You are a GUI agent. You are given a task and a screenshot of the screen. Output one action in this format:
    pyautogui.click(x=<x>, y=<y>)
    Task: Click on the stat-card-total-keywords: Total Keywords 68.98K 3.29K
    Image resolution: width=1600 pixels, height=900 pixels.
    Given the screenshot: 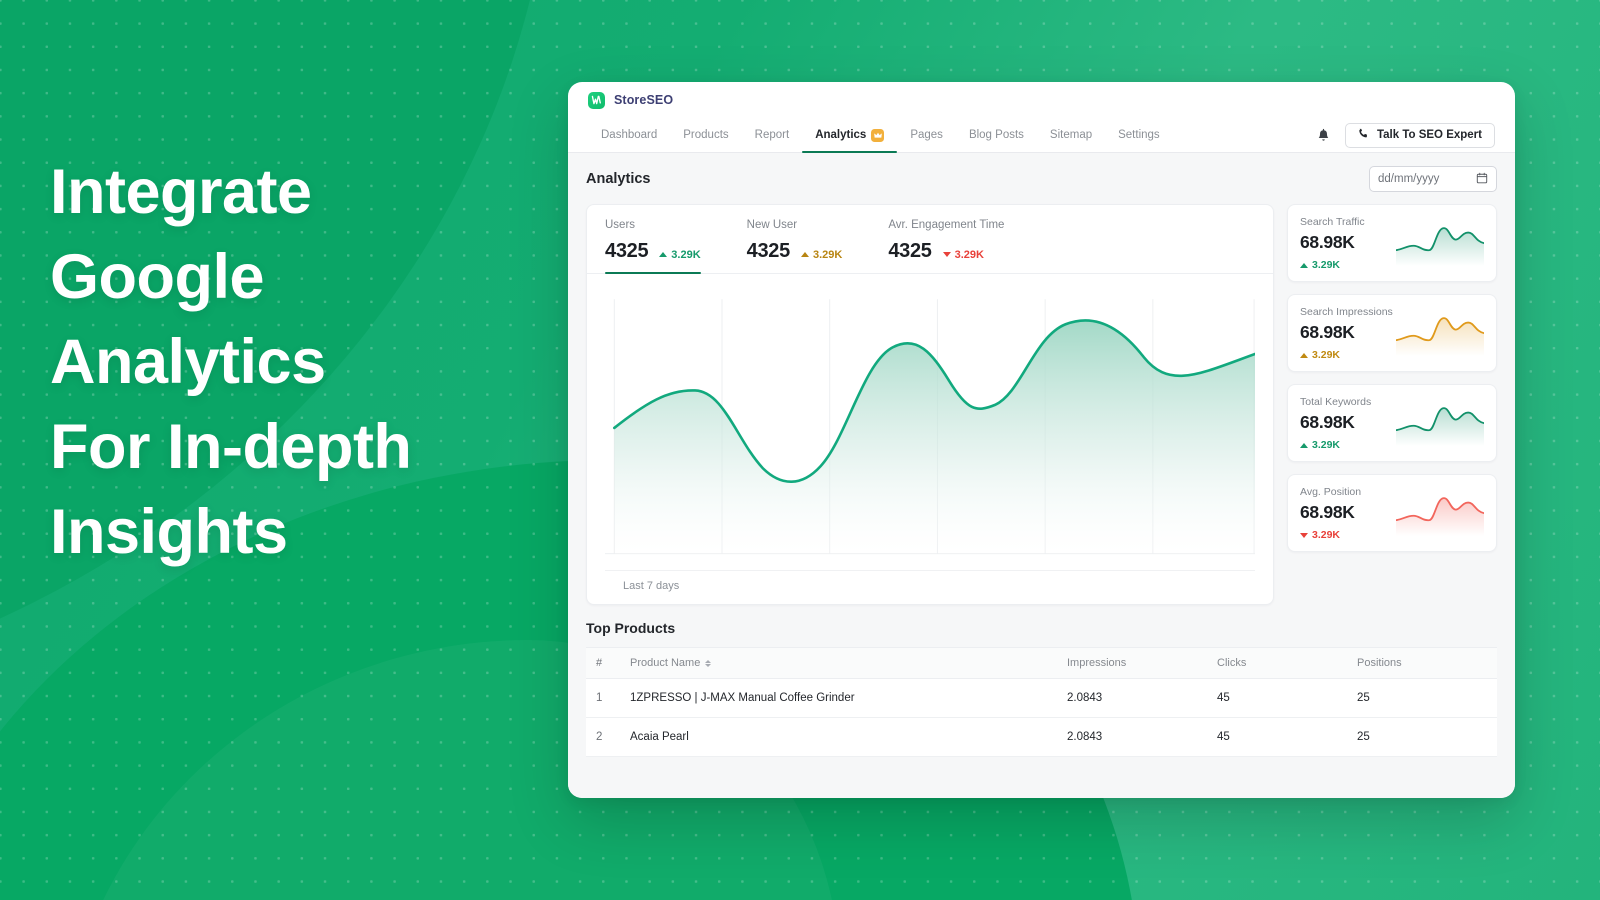 What is the action you would take?
    pyautogui.click(x=1392, y=423)
    